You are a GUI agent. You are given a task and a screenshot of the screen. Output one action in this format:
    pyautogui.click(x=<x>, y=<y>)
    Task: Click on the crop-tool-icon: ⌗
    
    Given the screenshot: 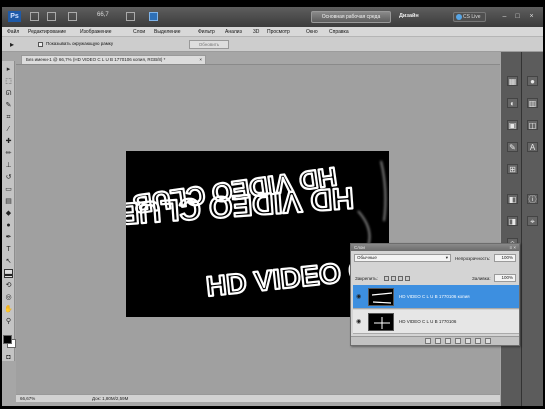 What is the action you would take?
    pyautogui.click(x=8, y=117)
    